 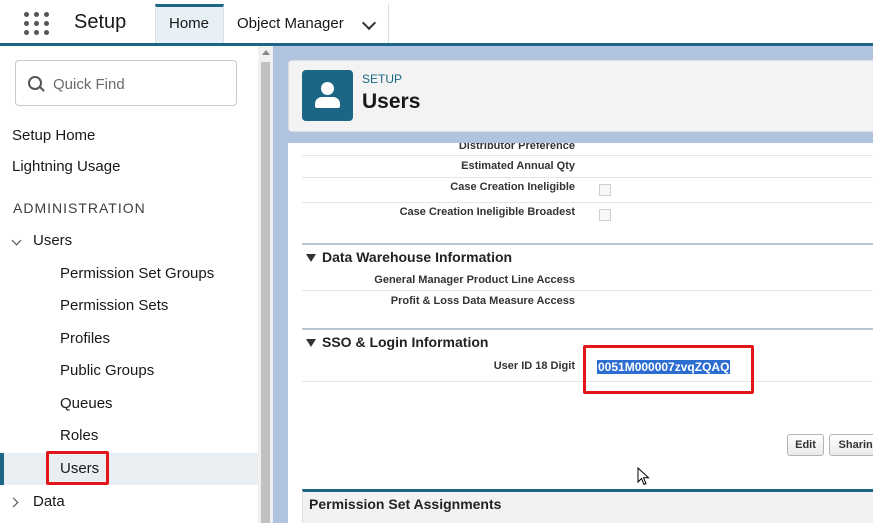 I want to click on highlight-box-users-nav, so click(x=77, y=468).